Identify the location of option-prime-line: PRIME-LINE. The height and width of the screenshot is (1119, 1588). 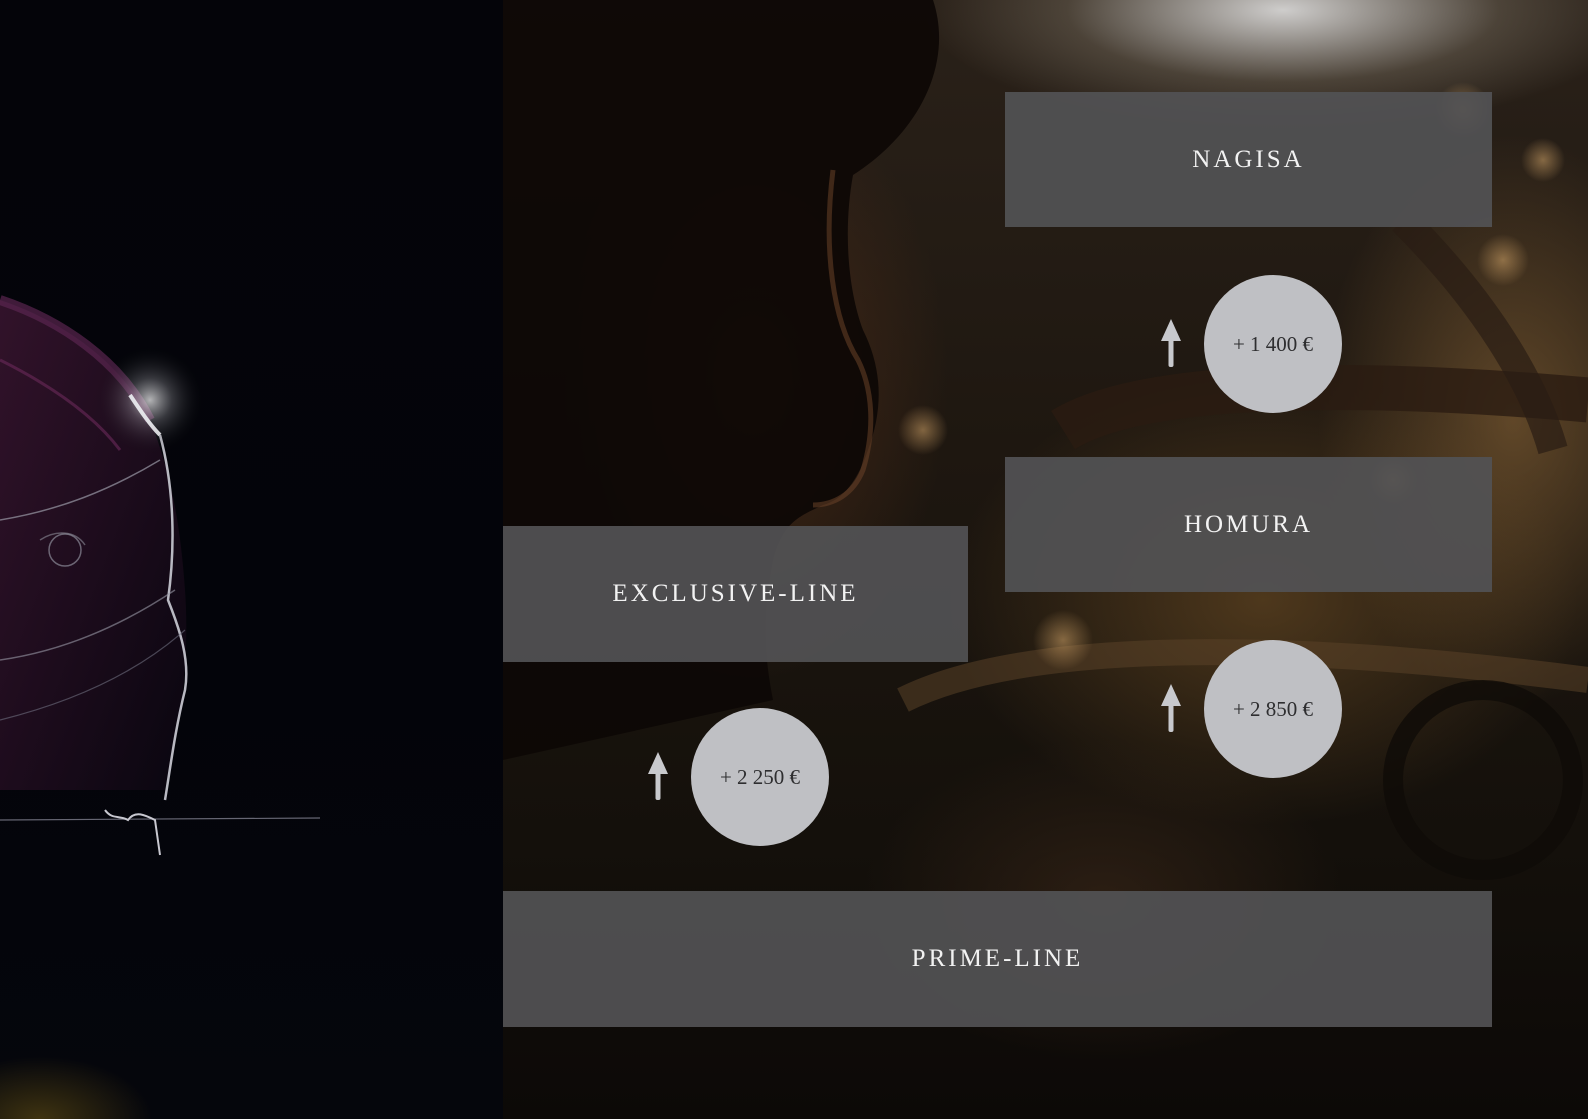
(997, 959).